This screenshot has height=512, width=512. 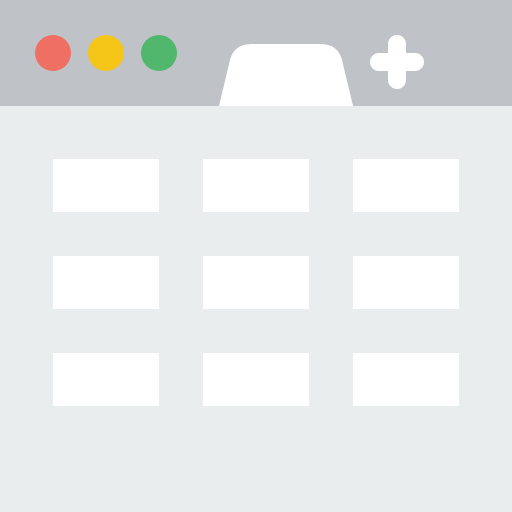 I want to click on close-dot, so click(x=53, y=53).